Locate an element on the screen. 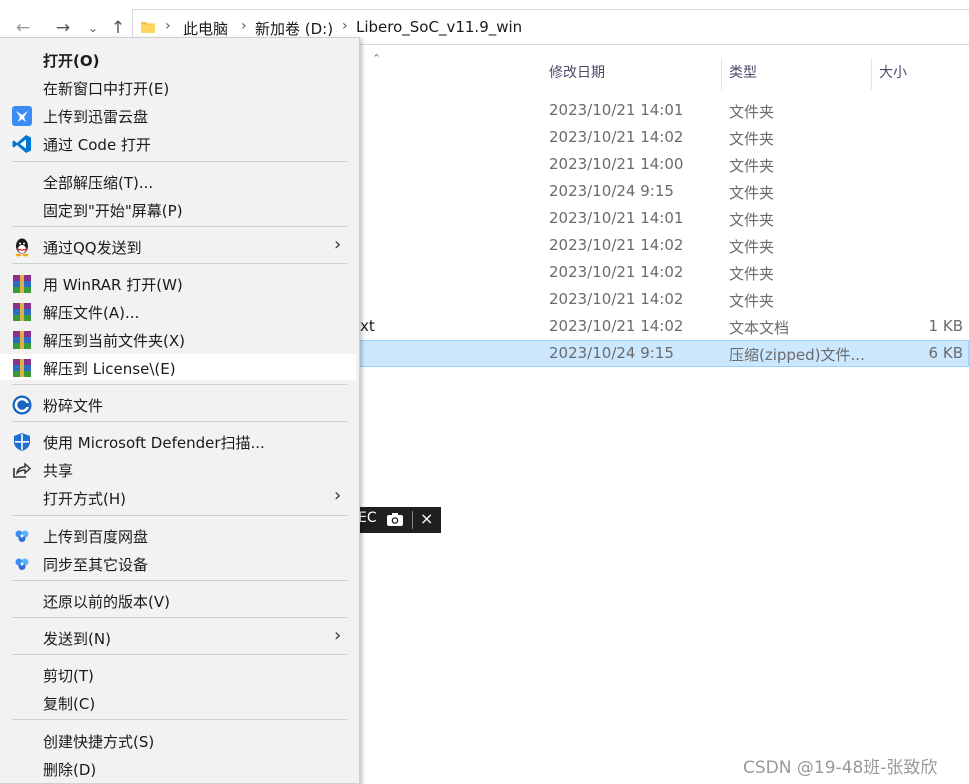  column-header-date: 修改日期 is located at coordinates (577, 72).